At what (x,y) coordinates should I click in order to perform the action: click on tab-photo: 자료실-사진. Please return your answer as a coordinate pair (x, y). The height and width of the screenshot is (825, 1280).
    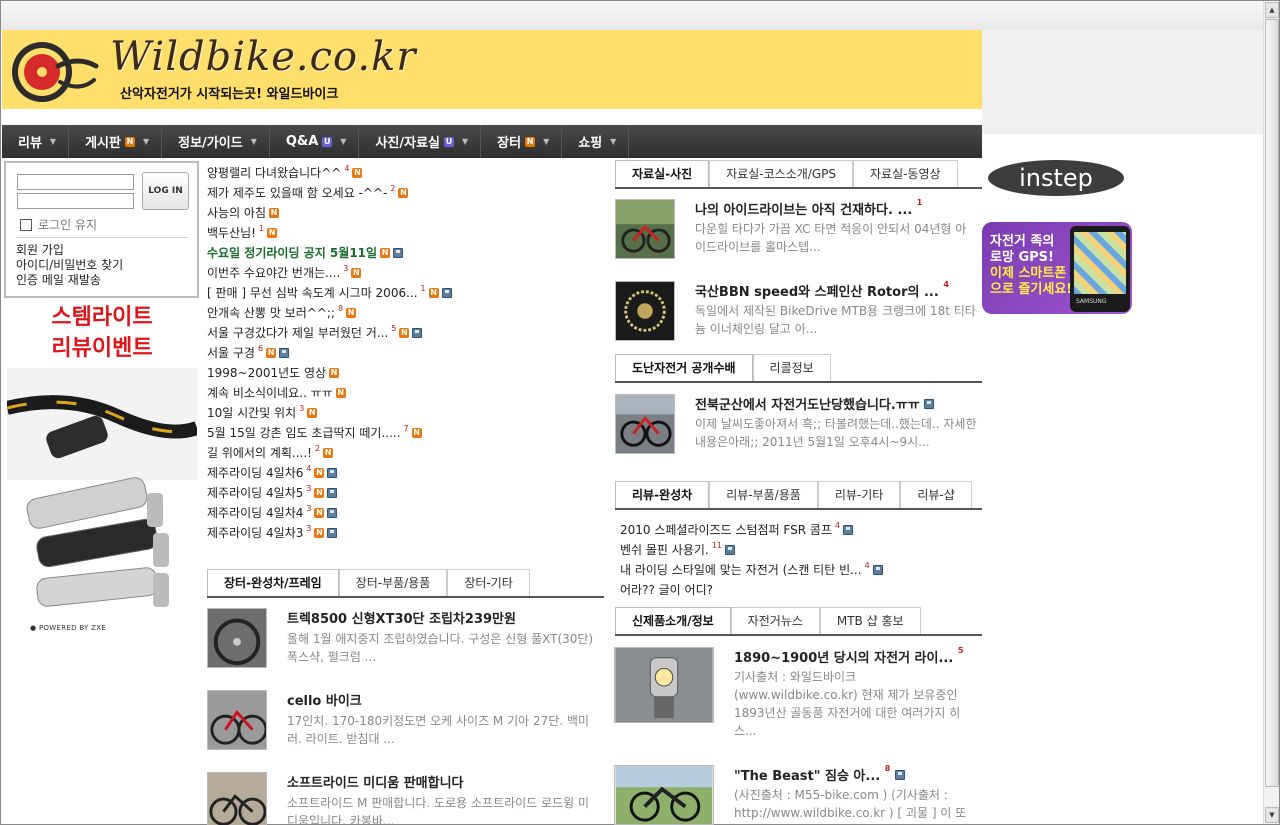
    Looking at the image, I should click on (662, 173).